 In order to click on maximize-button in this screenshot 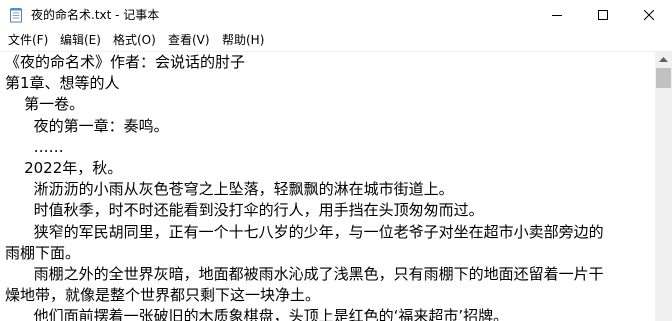, I will do `click(603, 15)`.